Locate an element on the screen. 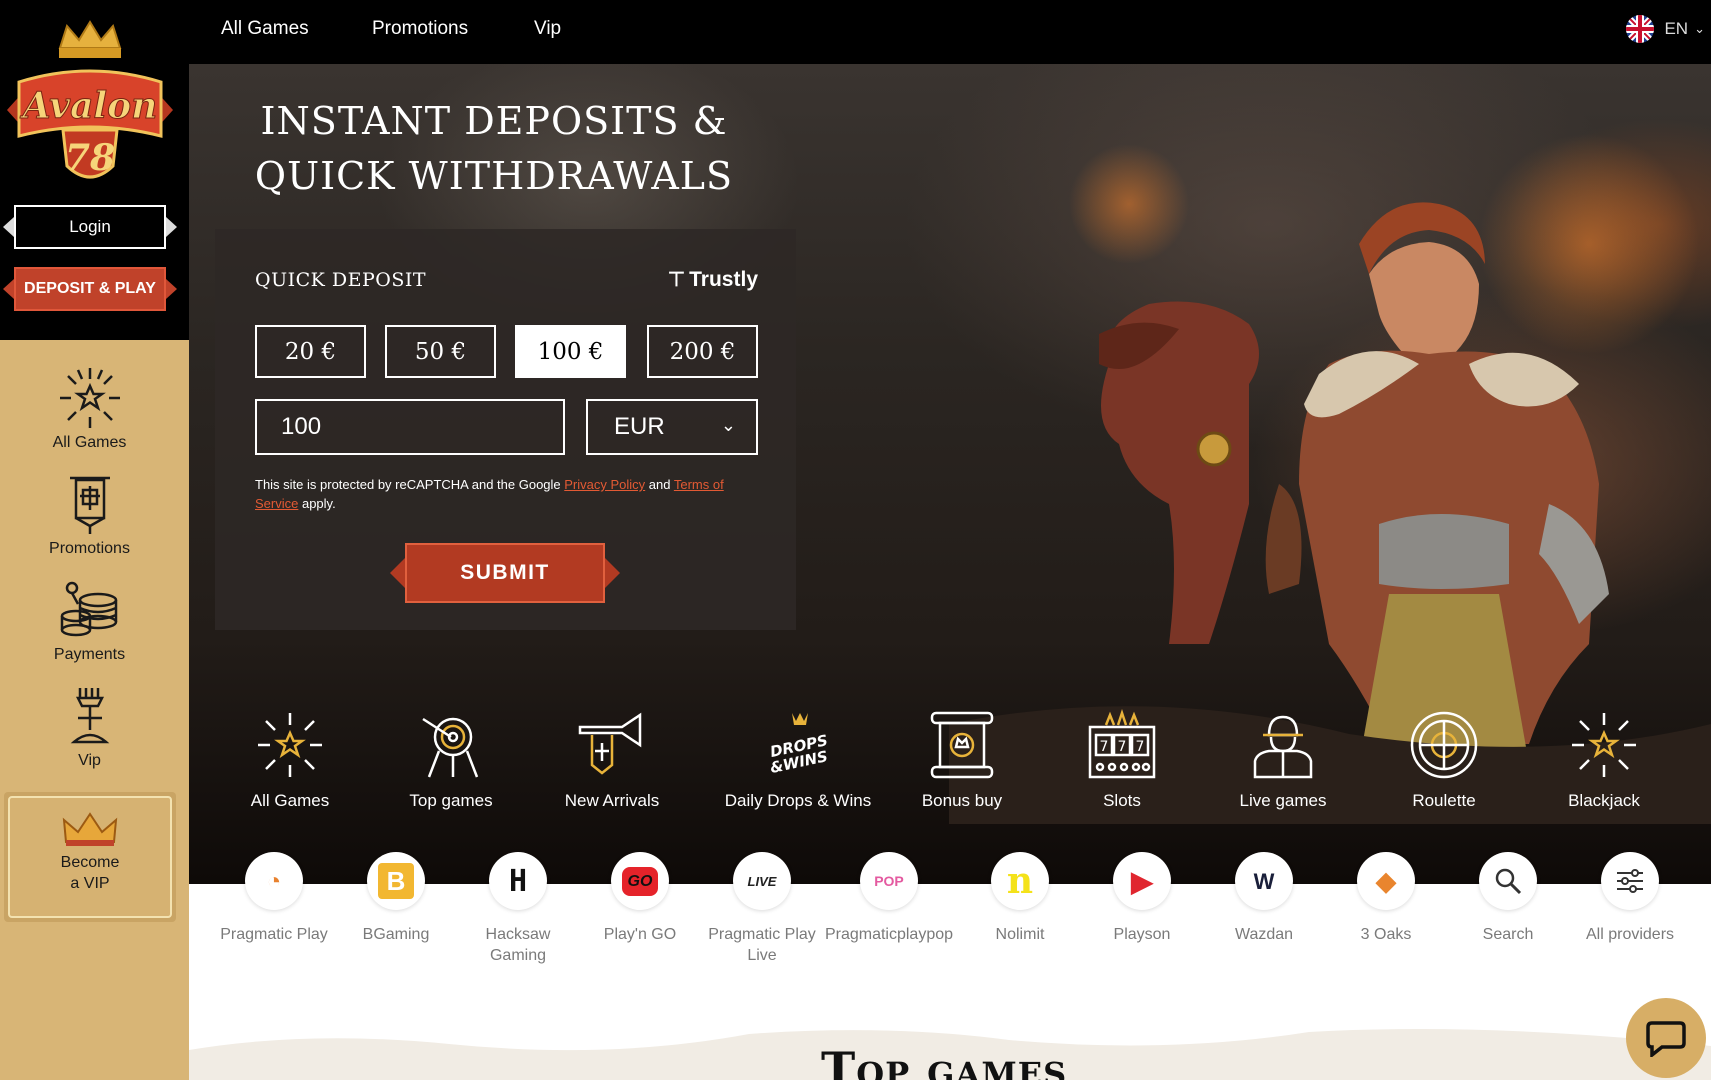  provider-pragmatic-play-live: LIVE Pragmatic Play Live is located at coordinates (762, 909).